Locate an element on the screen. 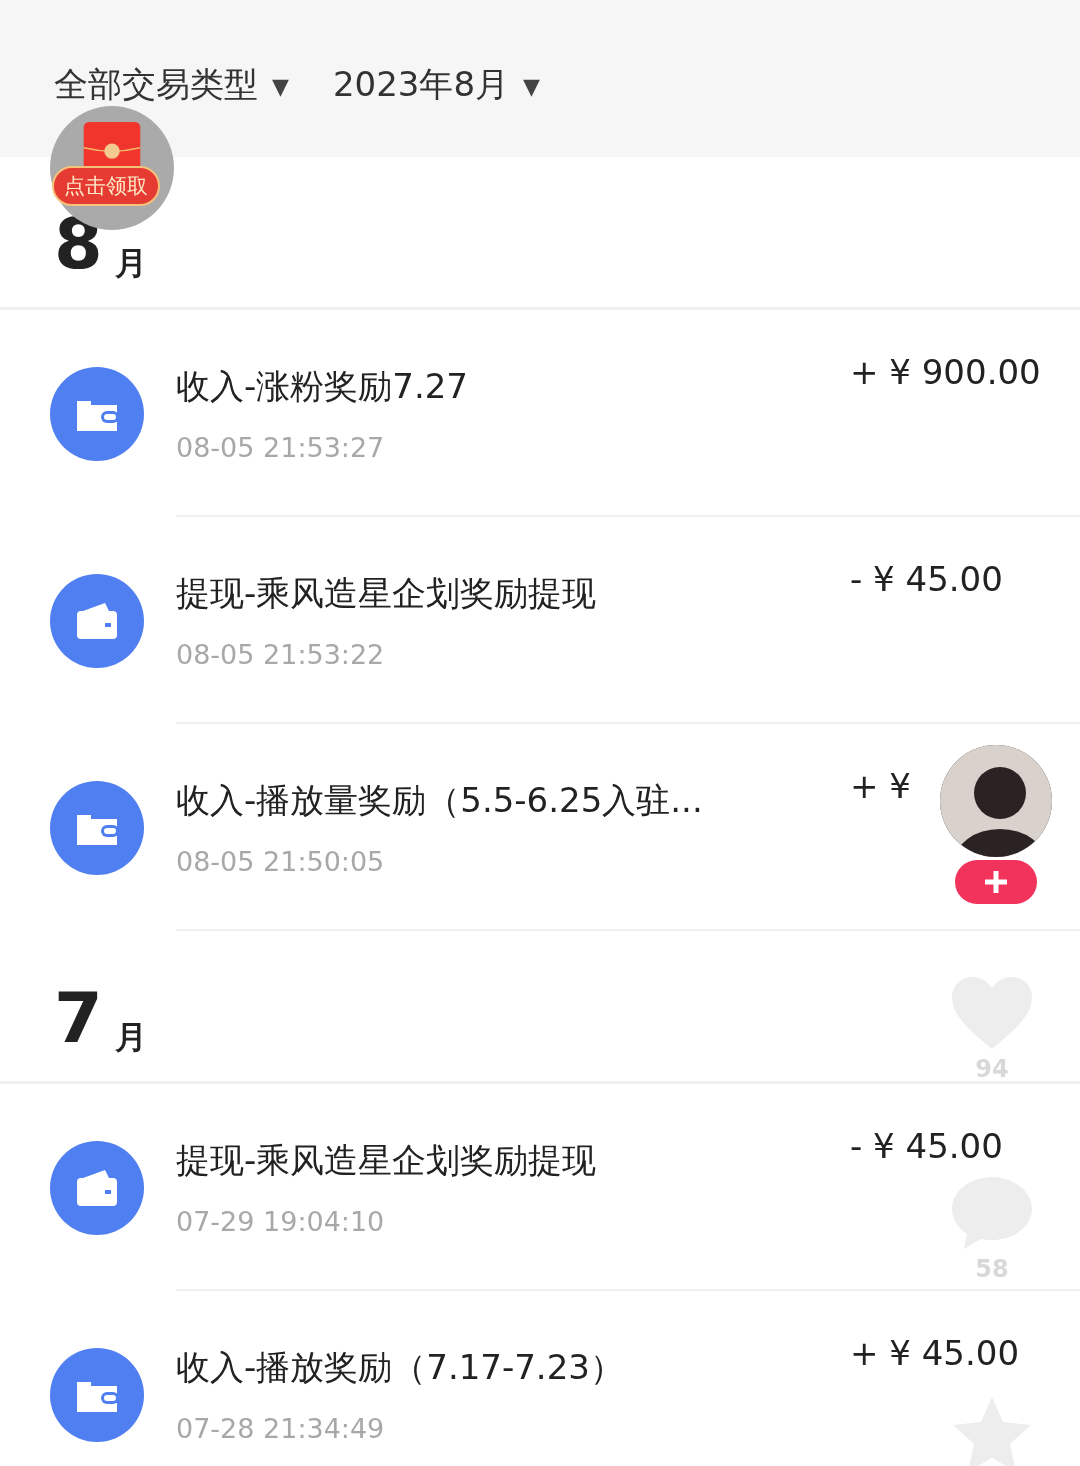 This screenshot has width=1080, height=1466. month-number: 7 is located at coordinates (78, 1018).